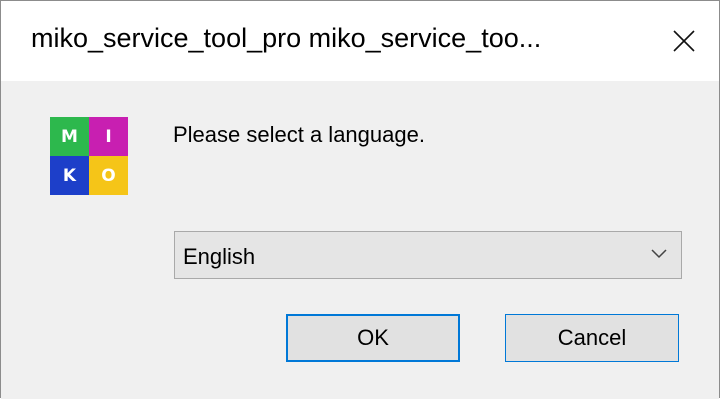 The width and height of the screenshot is (720, 399). Describe the element at coordinates (299, 134) in the screenshot. I see `prompt-message: Please select a language.` at that location.